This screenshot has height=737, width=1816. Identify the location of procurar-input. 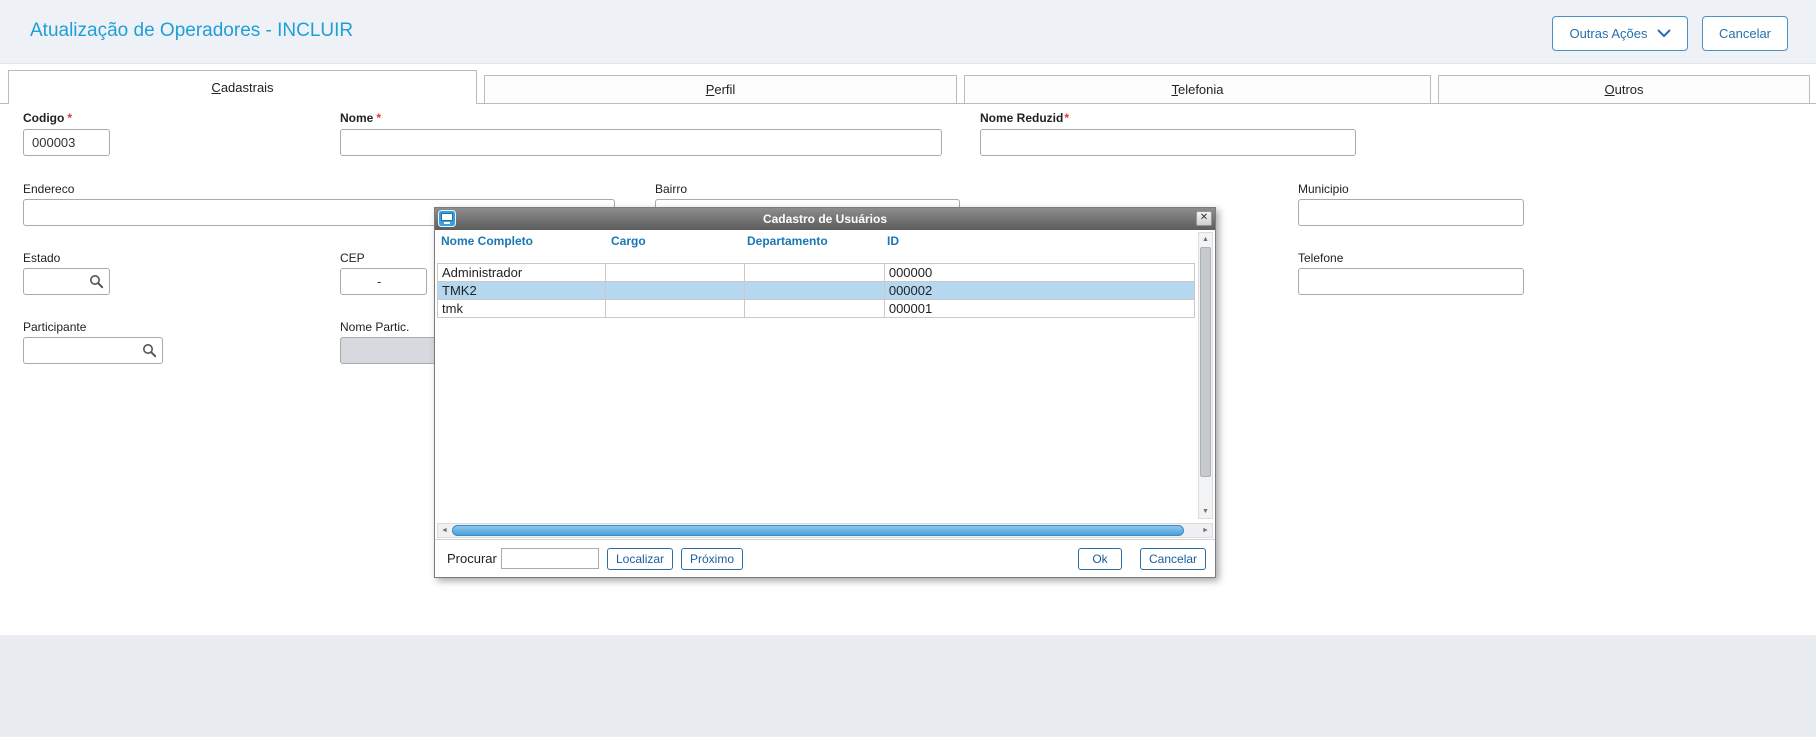
(550, 558).